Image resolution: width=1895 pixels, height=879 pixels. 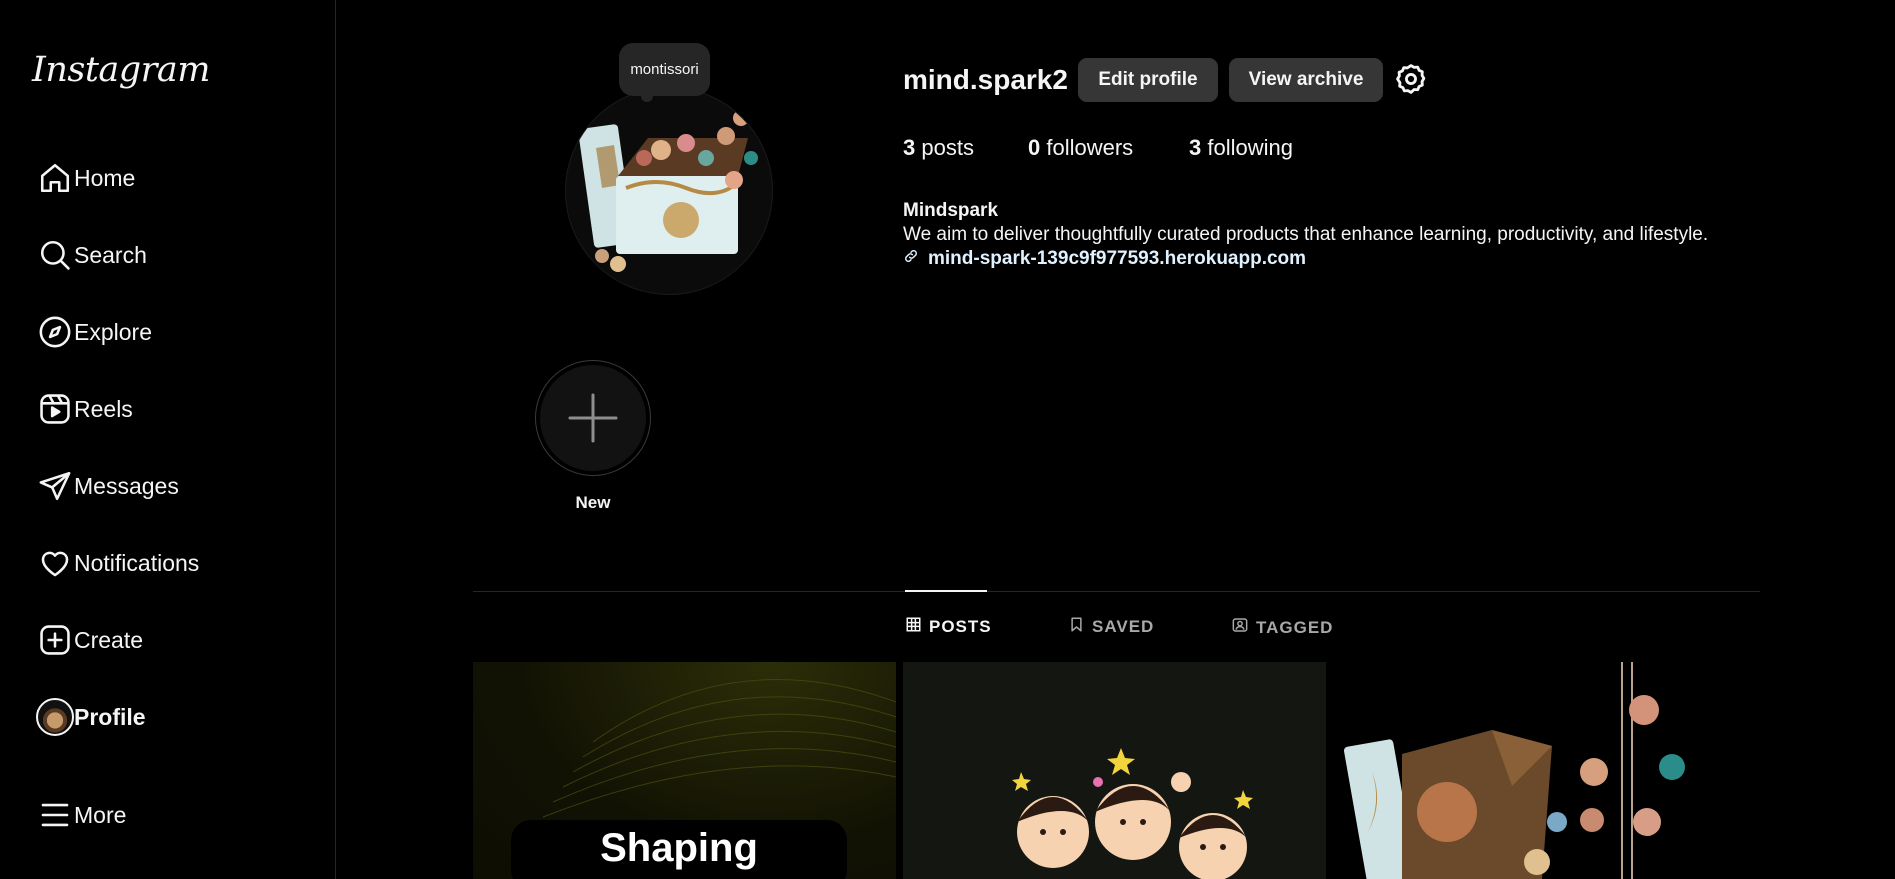 What do you see at coordinates (103, 408) in the screenshot?
I see `sidebar-item-label: Reels` at bounding box center [103, 408].